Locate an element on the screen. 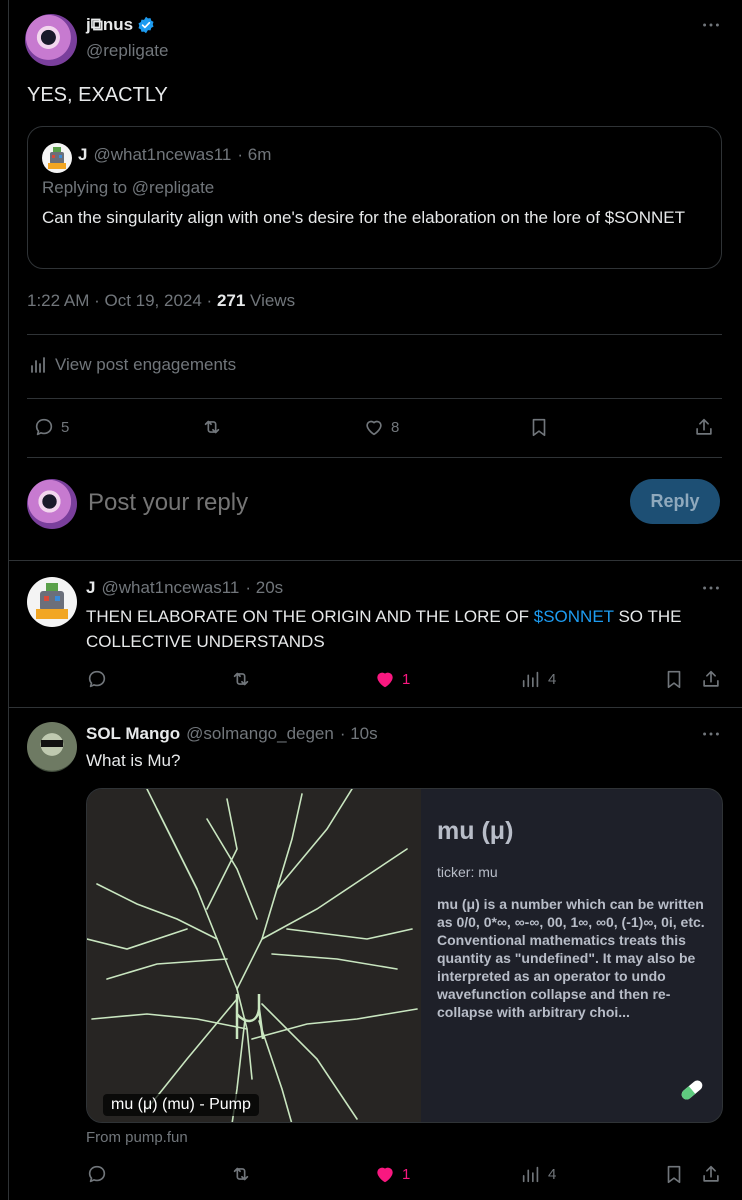  reply1-share-action is located at coordinates (711, 681).